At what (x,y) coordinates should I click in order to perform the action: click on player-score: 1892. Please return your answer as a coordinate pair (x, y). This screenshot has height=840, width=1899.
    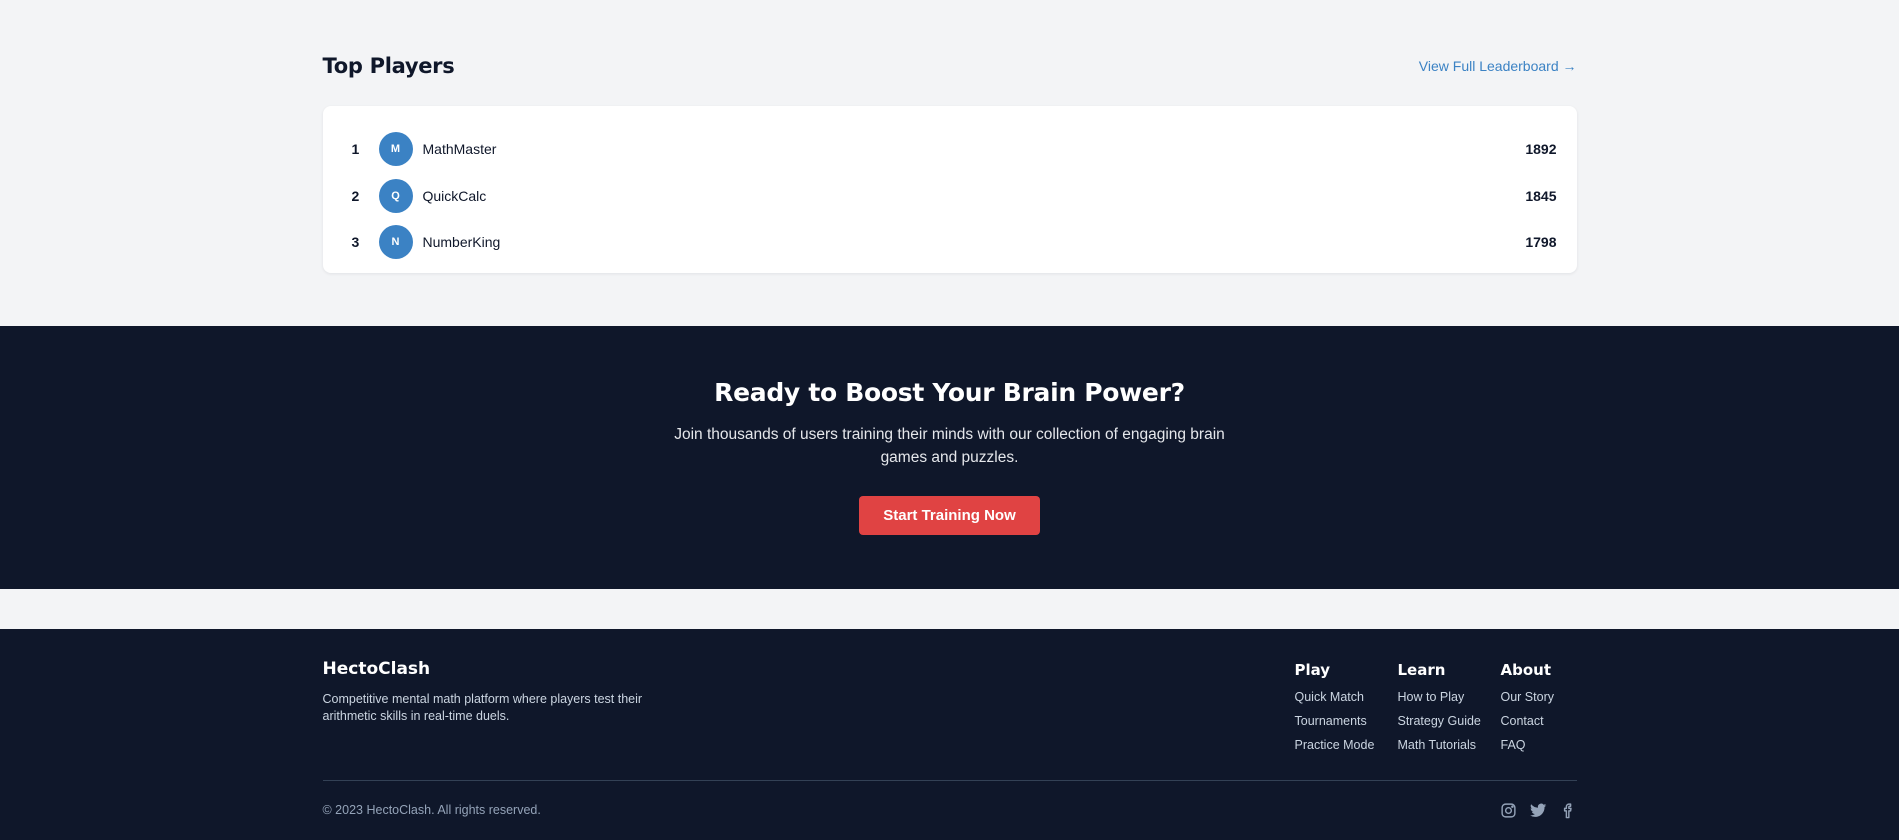
    Looking at the image, I should click on (1541, 149).